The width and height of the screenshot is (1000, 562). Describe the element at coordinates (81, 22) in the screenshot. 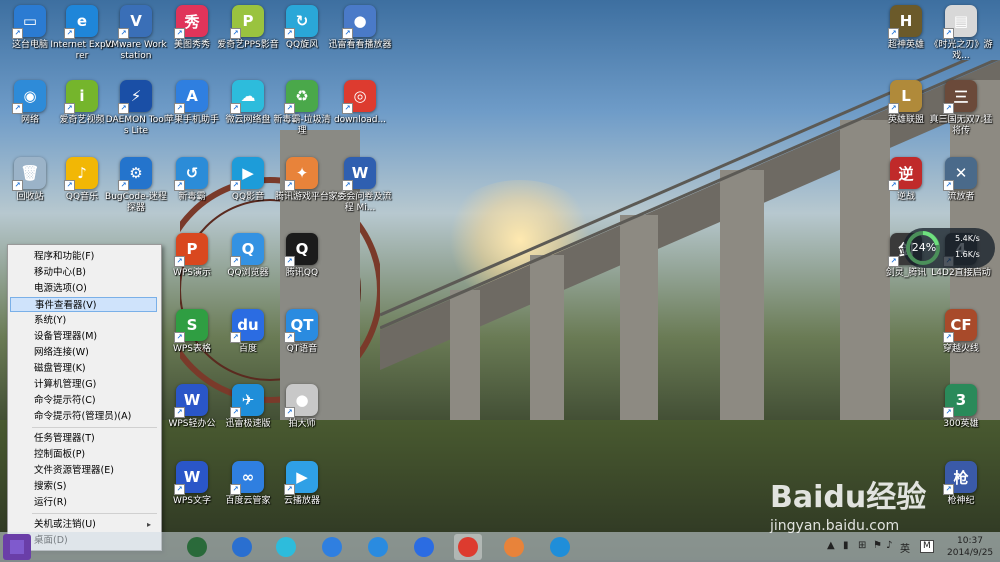

I see `app-icon: e ↗` at that location.